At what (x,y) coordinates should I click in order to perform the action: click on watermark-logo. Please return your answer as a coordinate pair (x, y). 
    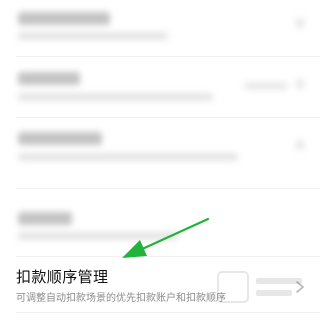
    Looking at the image, I should click on (259, 287).